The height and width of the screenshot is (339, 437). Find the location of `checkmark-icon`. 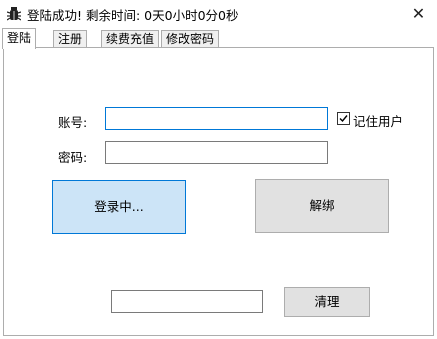

checkmark-icon is located at coordinates (343, 119).